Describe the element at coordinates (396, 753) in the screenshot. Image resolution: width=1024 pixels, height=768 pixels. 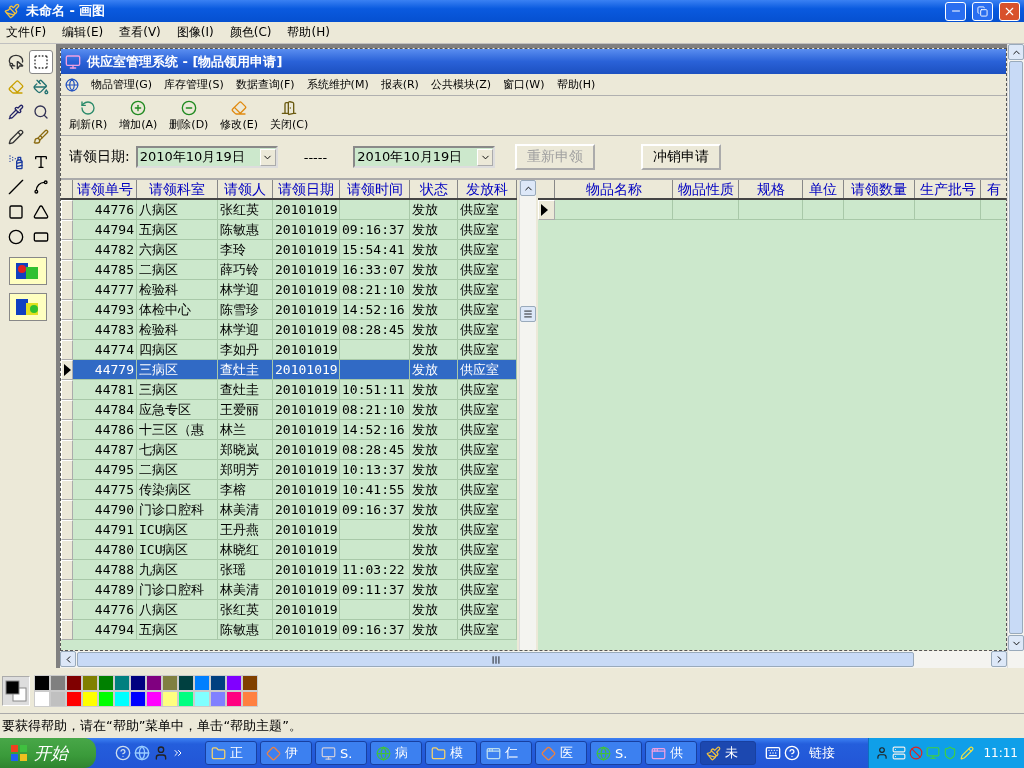
I see `taskbar-button: 病` at that location.